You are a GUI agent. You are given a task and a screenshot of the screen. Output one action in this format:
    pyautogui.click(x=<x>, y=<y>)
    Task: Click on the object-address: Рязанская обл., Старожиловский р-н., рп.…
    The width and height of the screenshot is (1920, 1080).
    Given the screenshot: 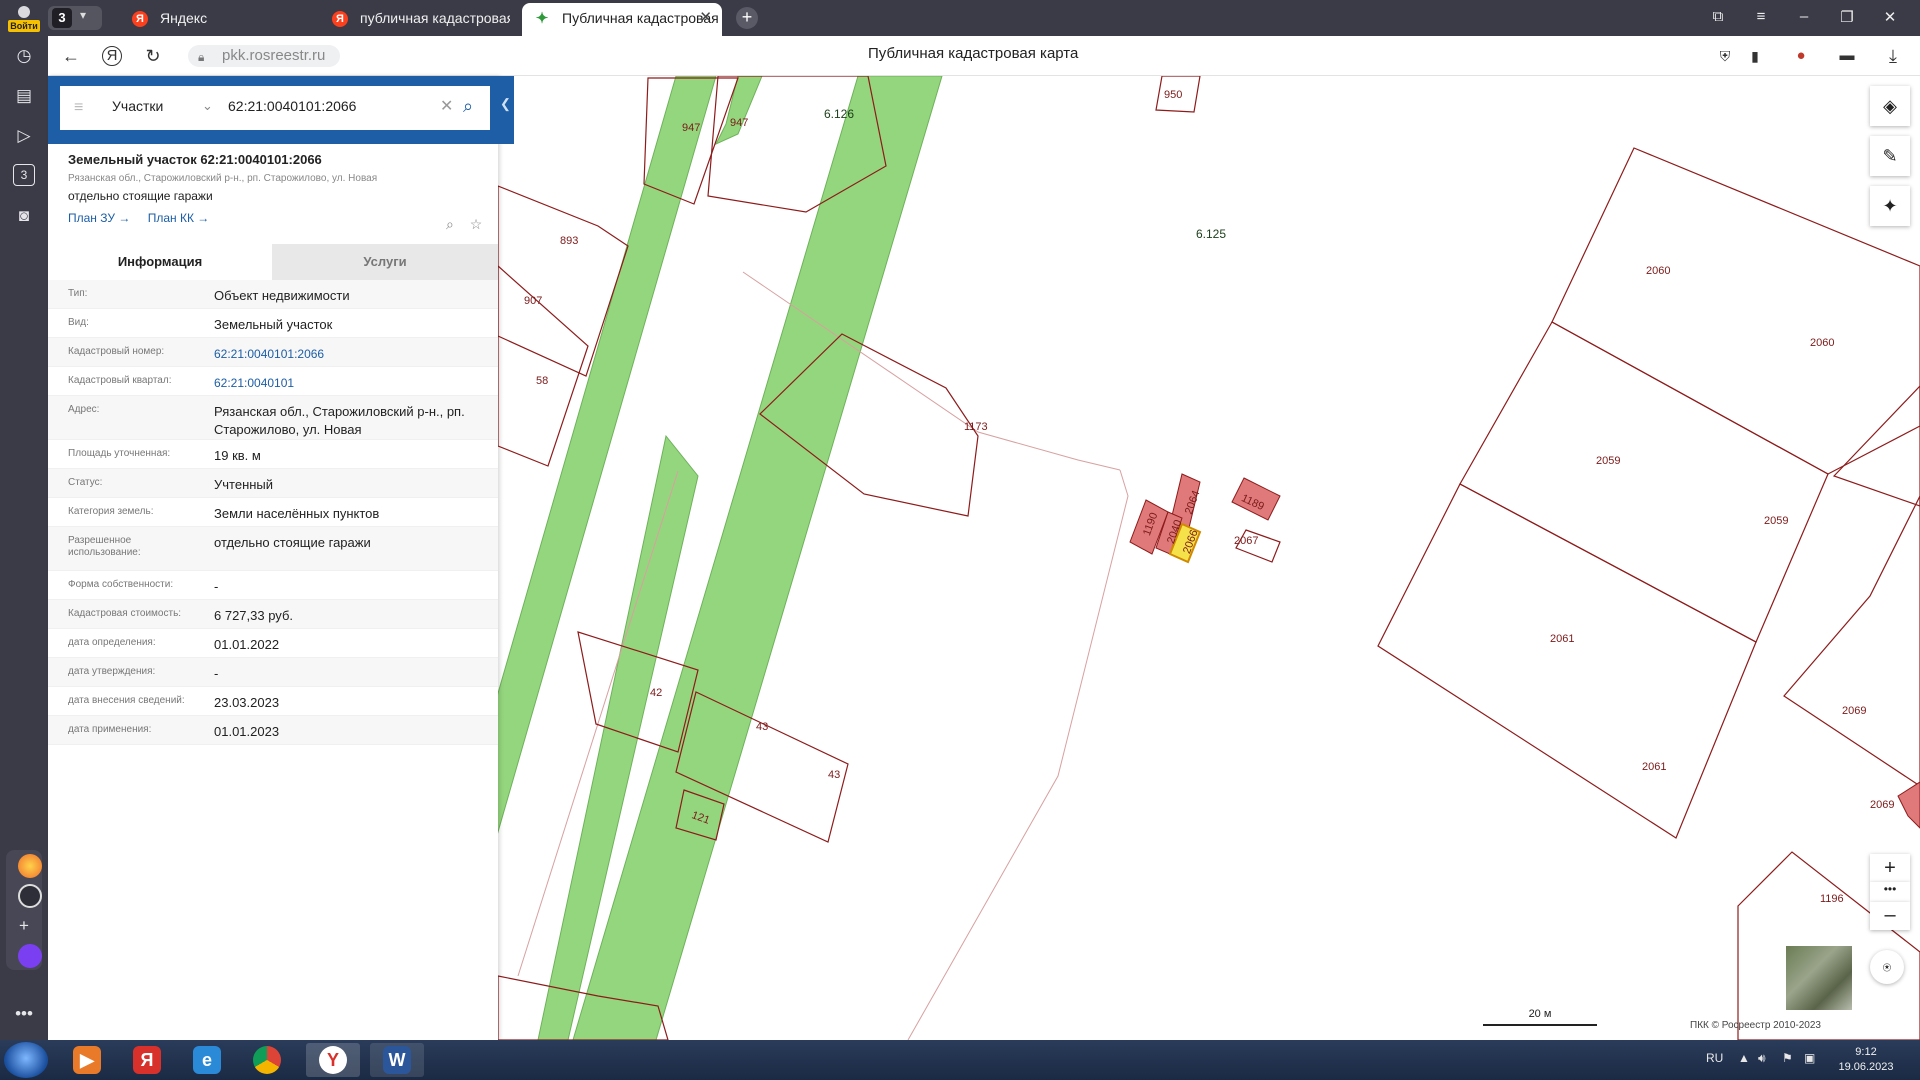 What is the action you would take?
    pyautogui.click(x=223, y=178)
    